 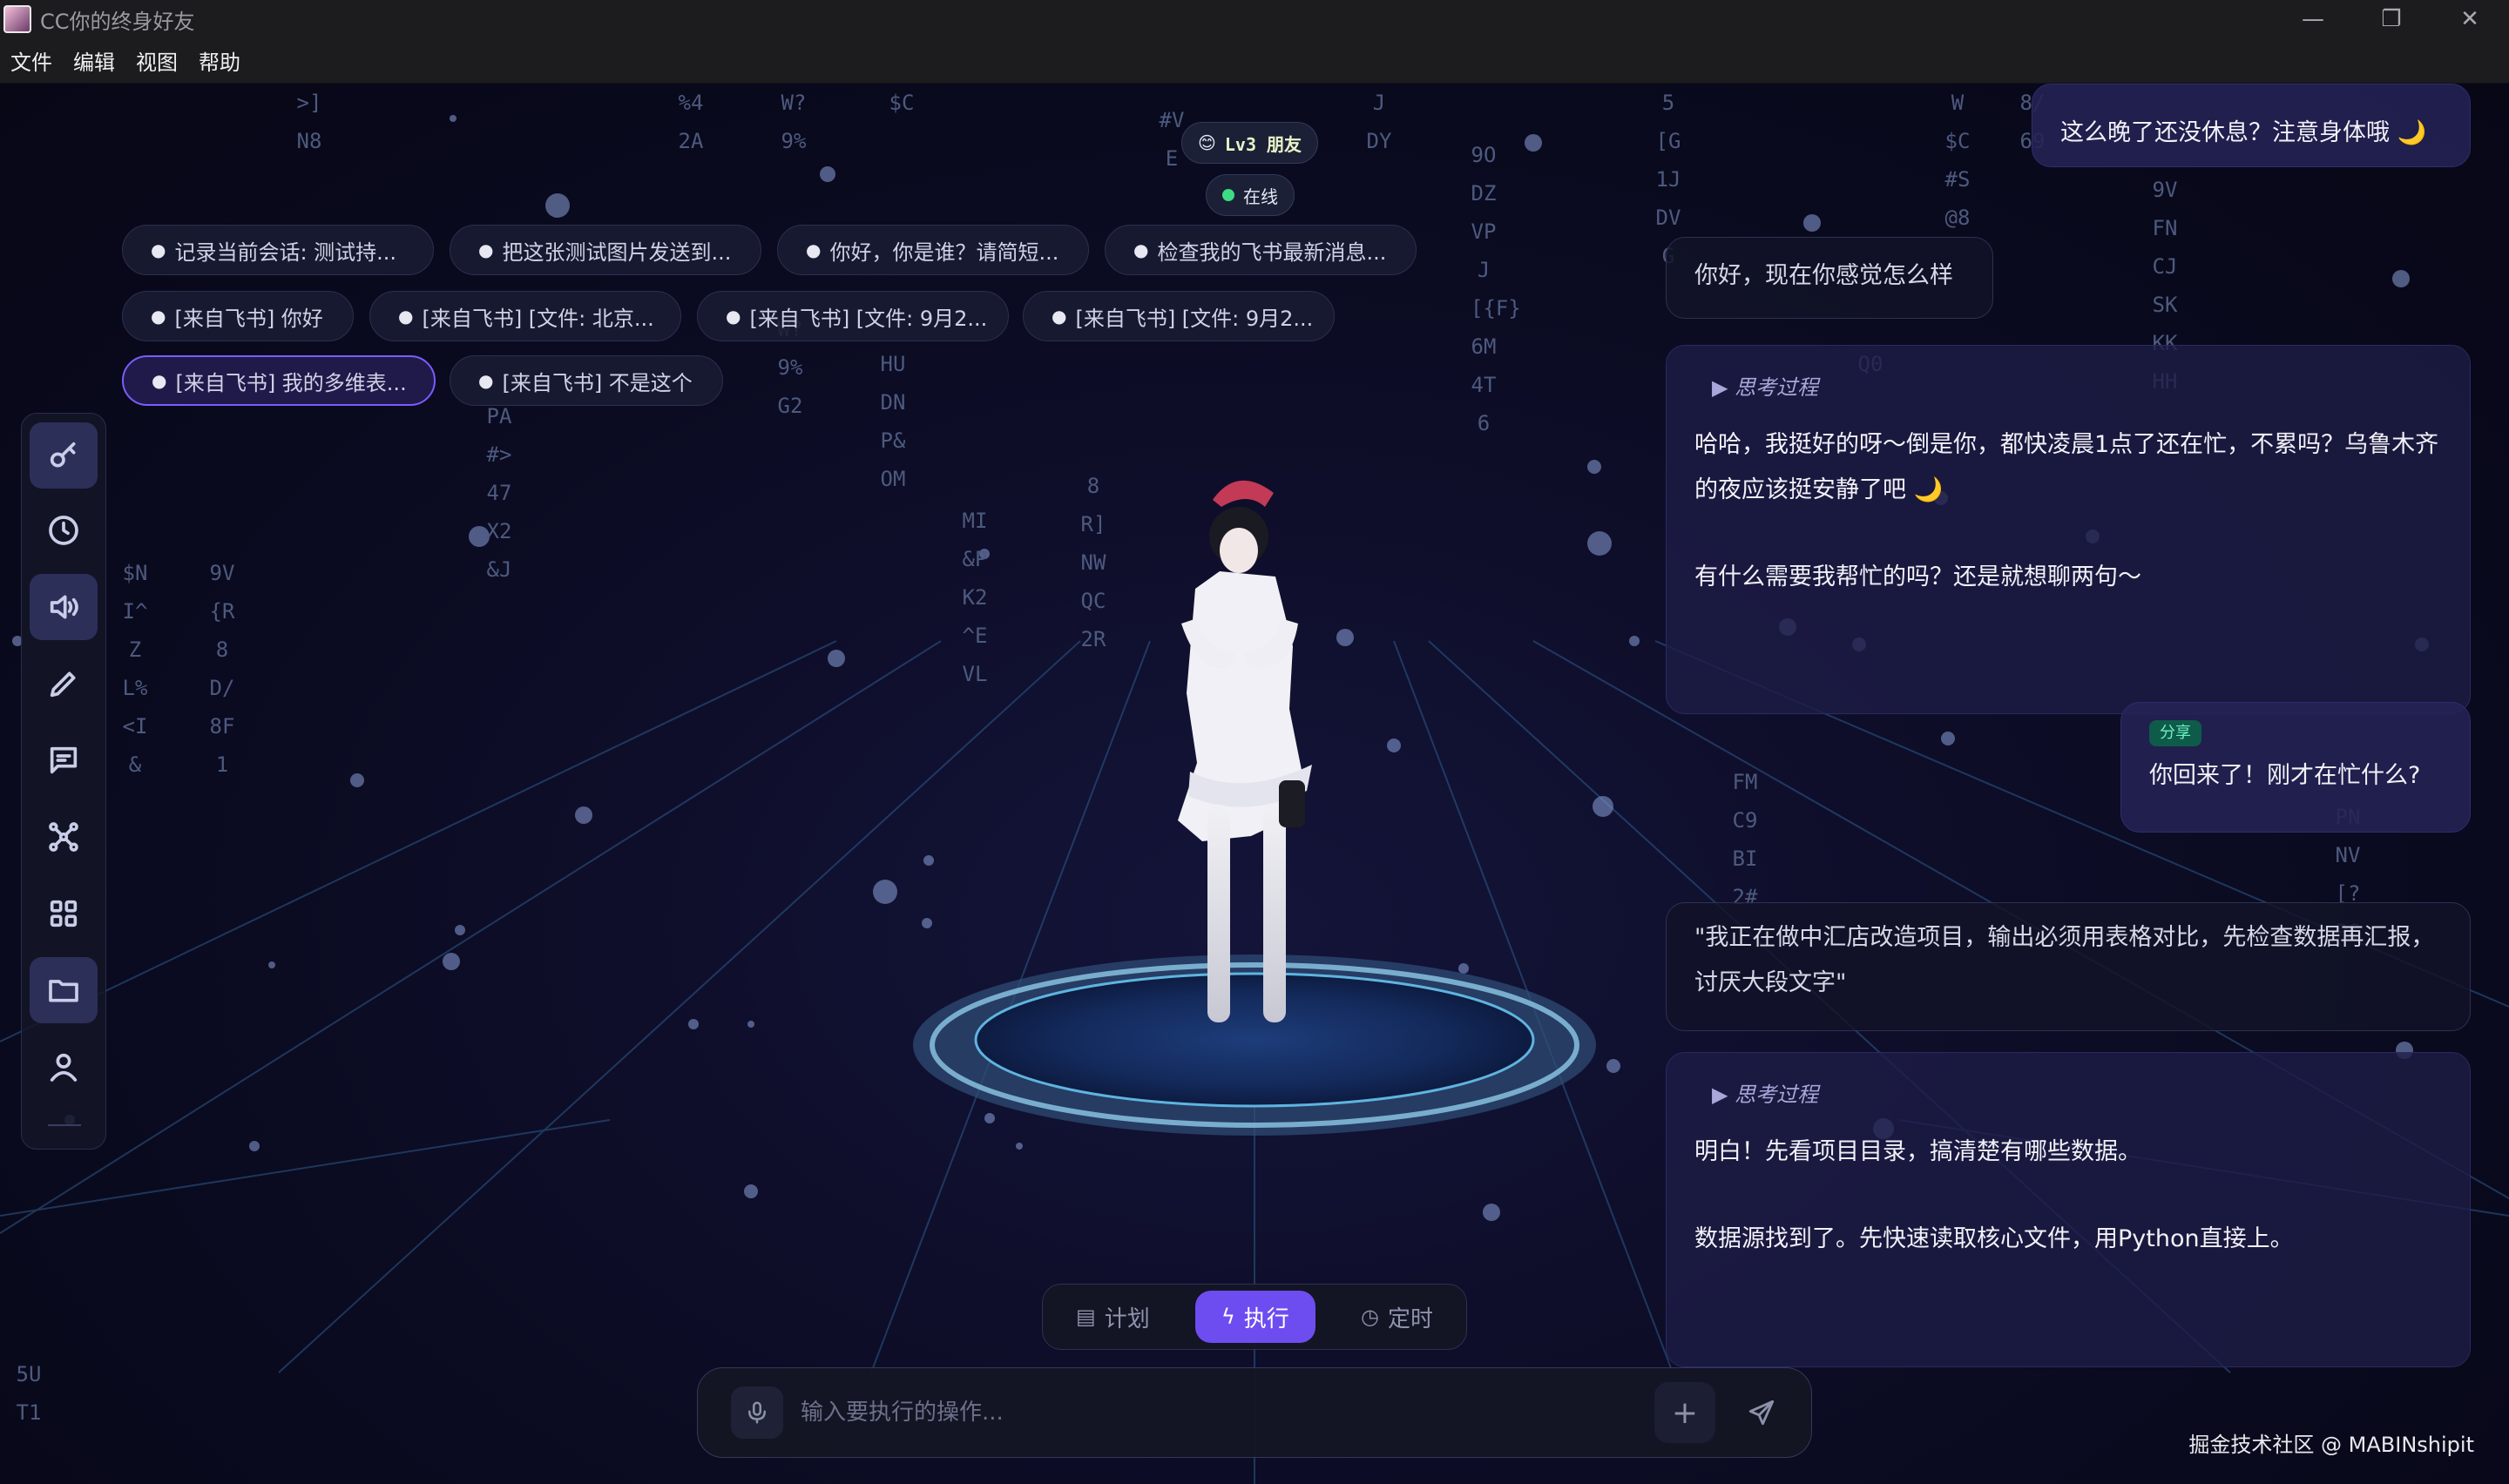 What do you see at coordinates (597, 382) in the screenshot?
I see `chip-label: [来自飞书] 不是这个` at bounding box center [597, 382].